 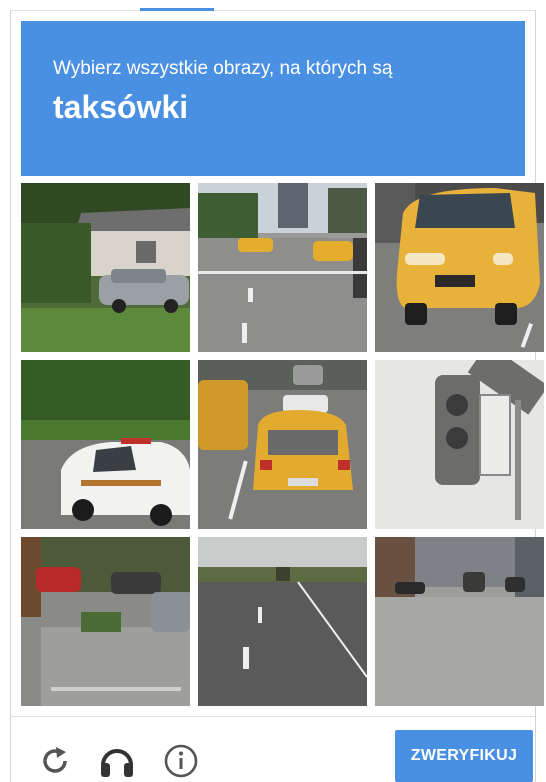 I want to click on tile-3-image, so click(x=459, y=267).